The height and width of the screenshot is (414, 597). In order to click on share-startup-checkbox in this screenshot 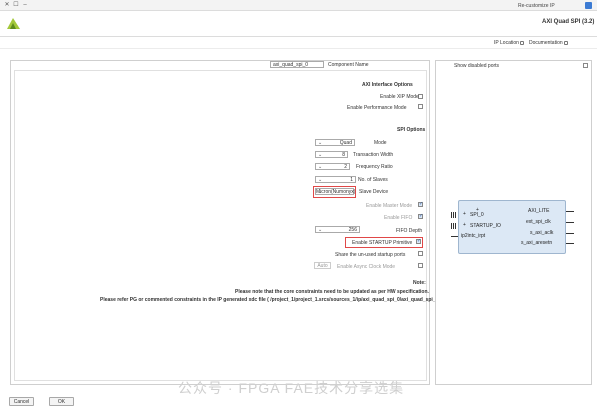, I will do `click(420, 253)`.